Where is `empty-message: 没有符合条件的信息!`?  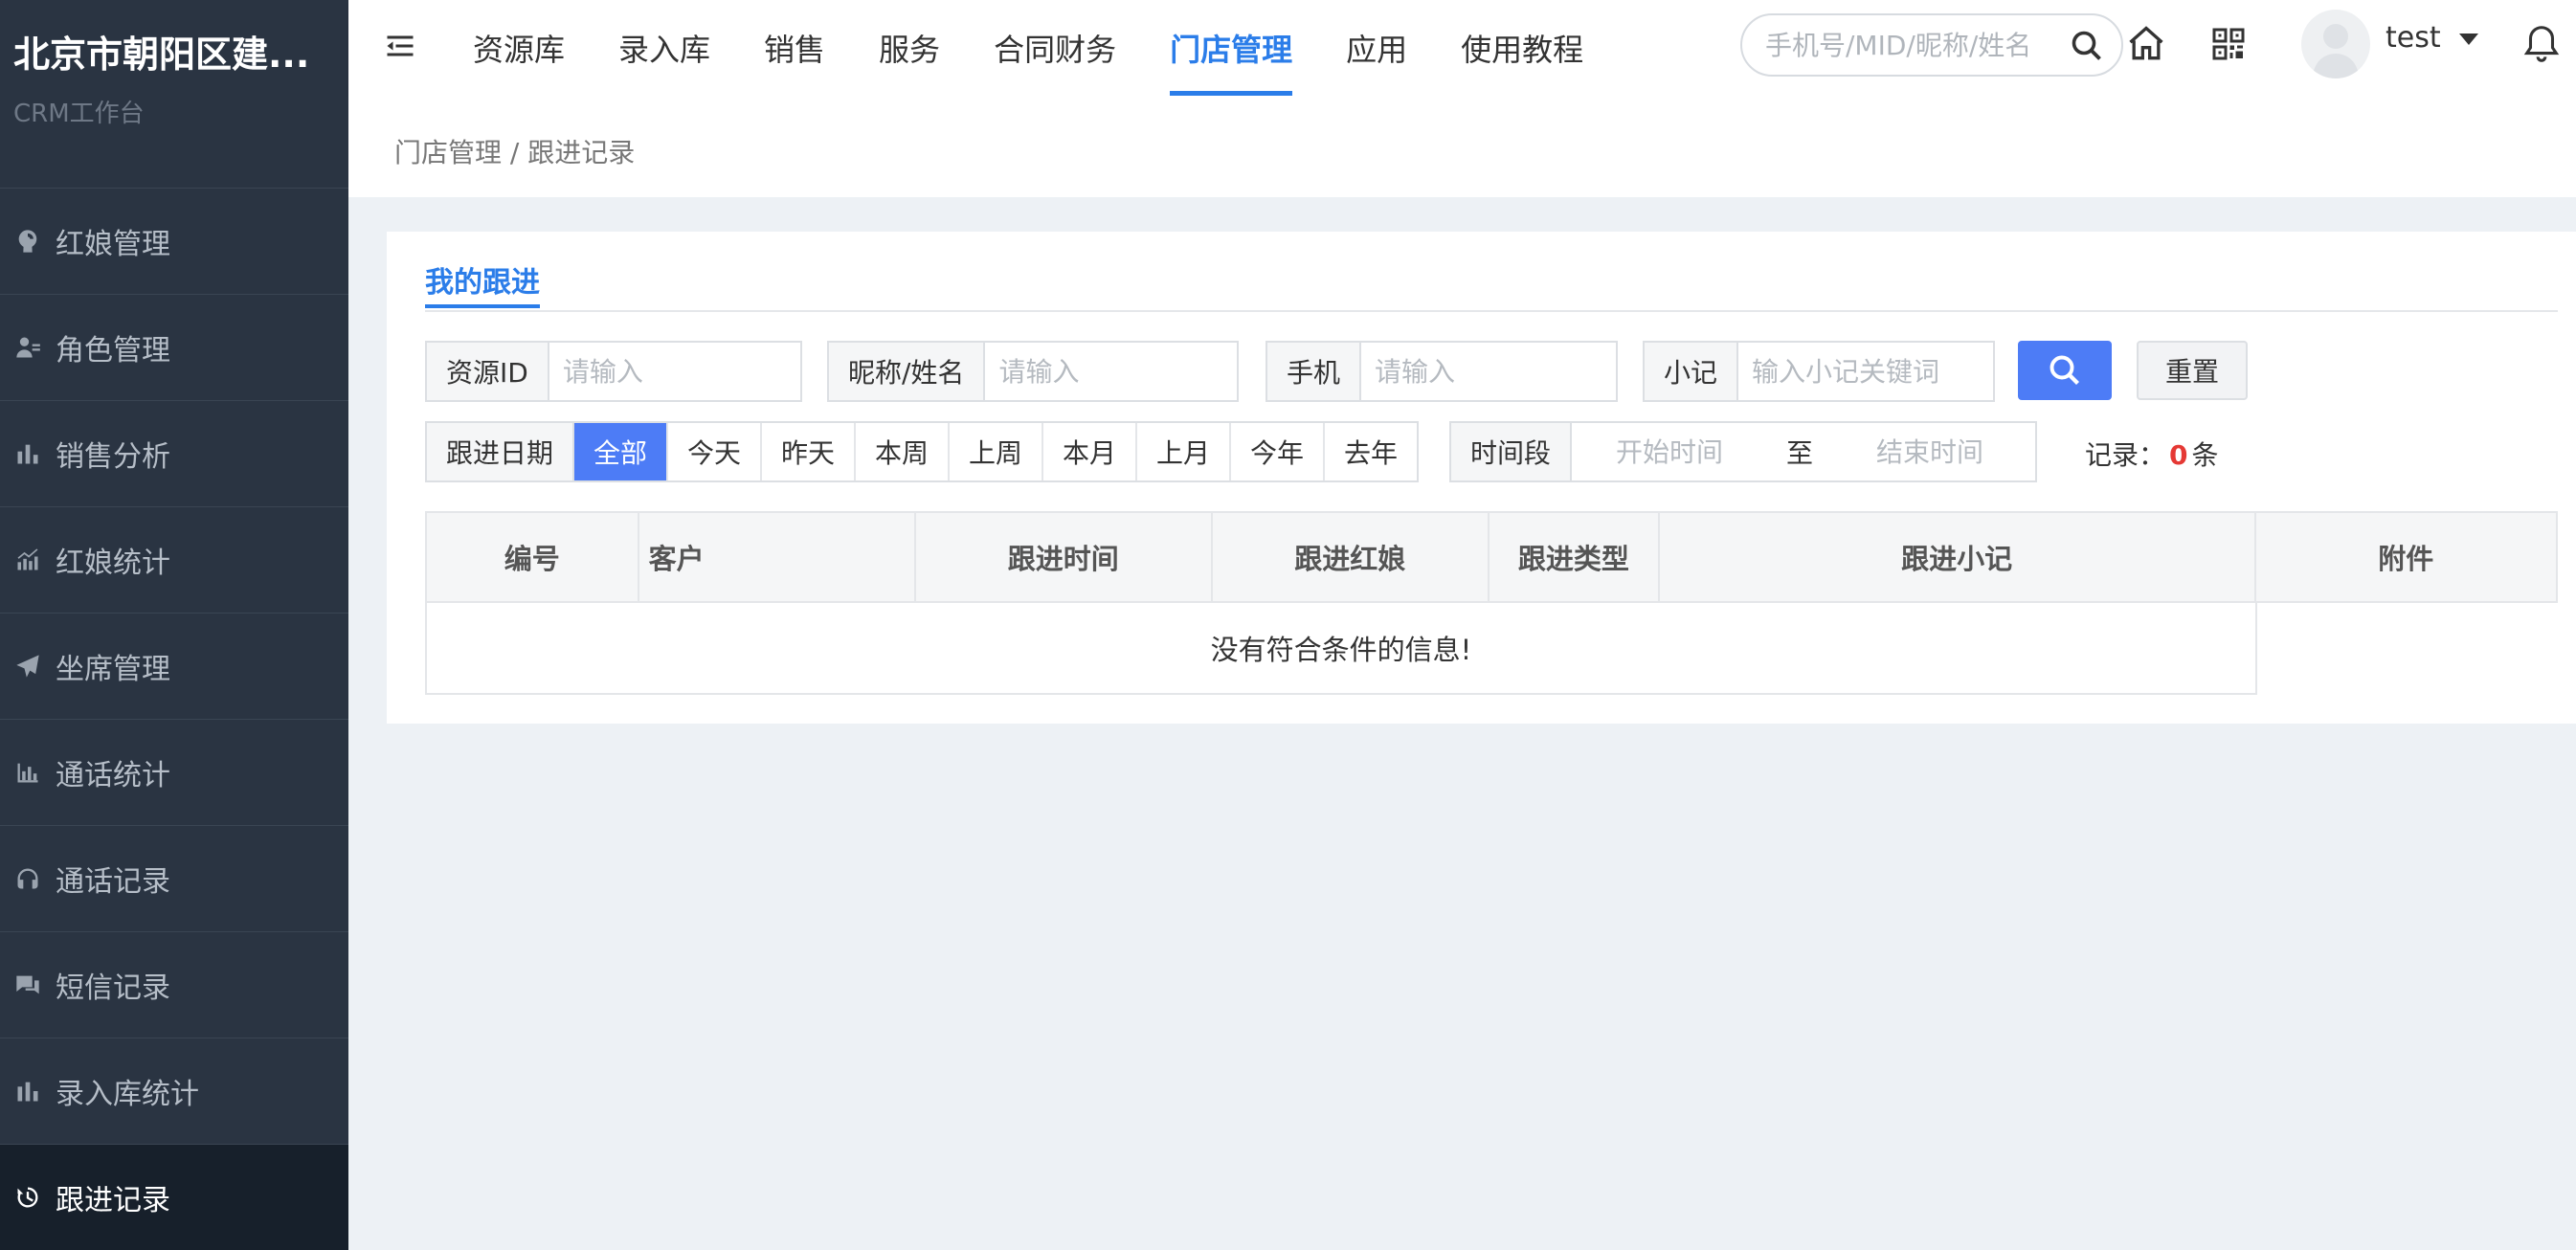 empty-message: 没有符合条件的信息! is located at coordinates (1341, 649).